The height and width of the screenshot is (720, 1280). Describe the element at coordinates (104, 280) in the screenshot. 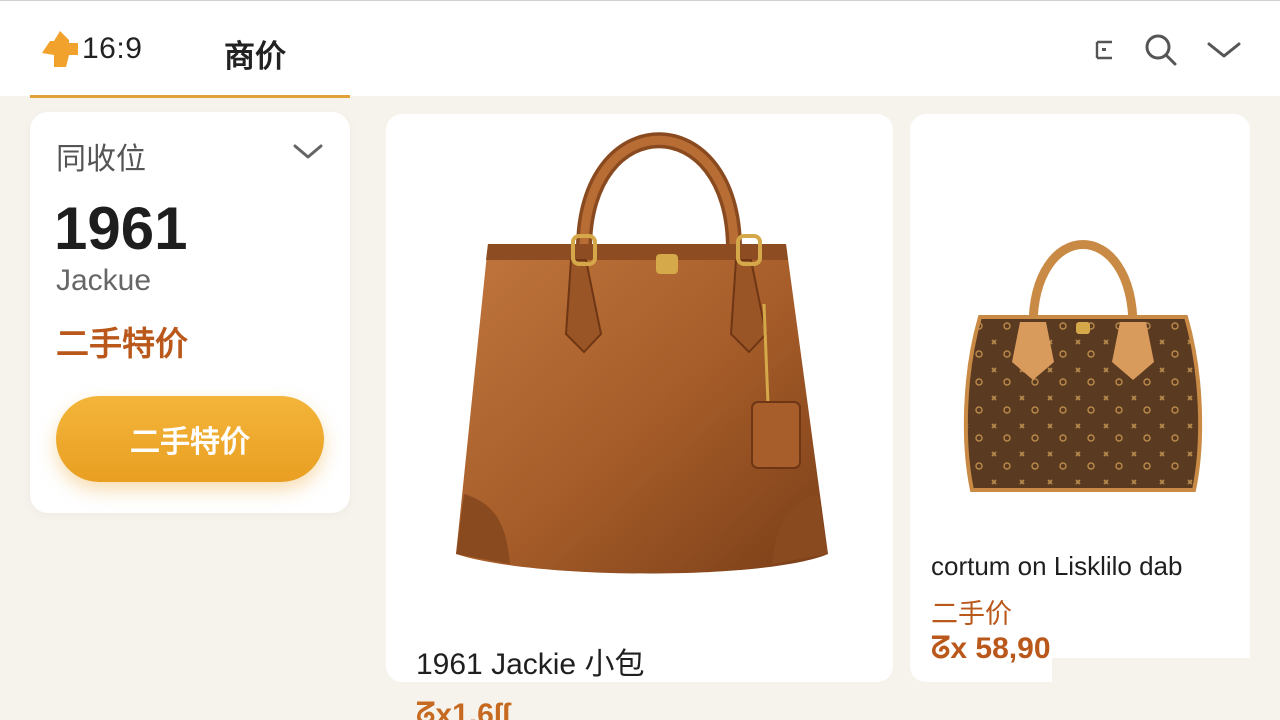

I see `model-name: Jackue` at that location.